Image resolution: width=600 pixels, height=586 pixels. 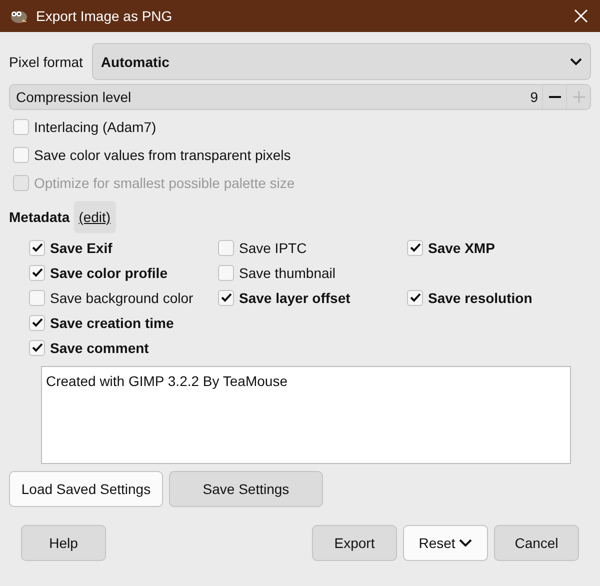 What do you see at coordinates (554, 97) in the screenshot?
I see `minus-icon` at bounding box center [554, 97].